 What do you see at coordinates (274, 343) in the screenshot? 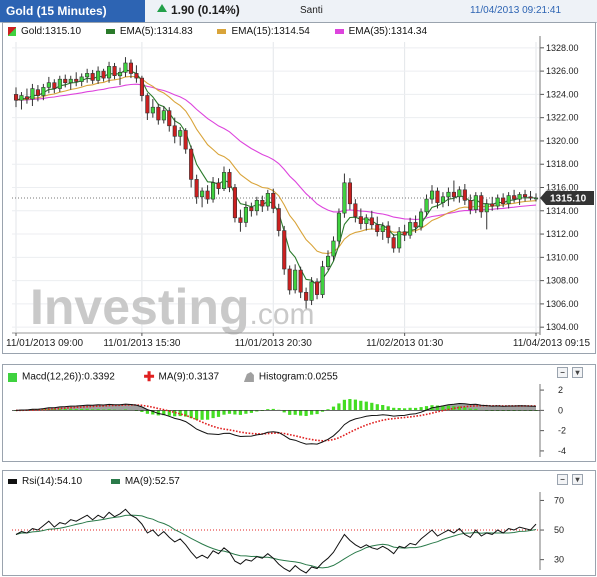
I see `price-xtick-label: 11/01/2013 20:30` at bounding box center [274, 343].